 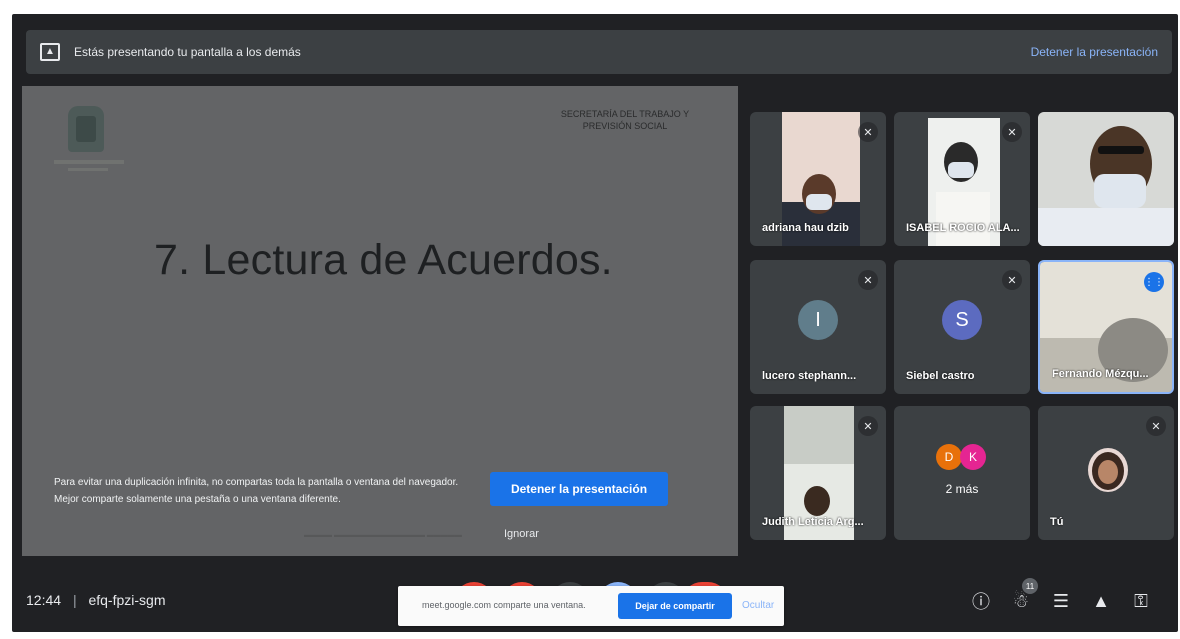 I want to click on participant-avatar: I, so click(x=818, y=320).